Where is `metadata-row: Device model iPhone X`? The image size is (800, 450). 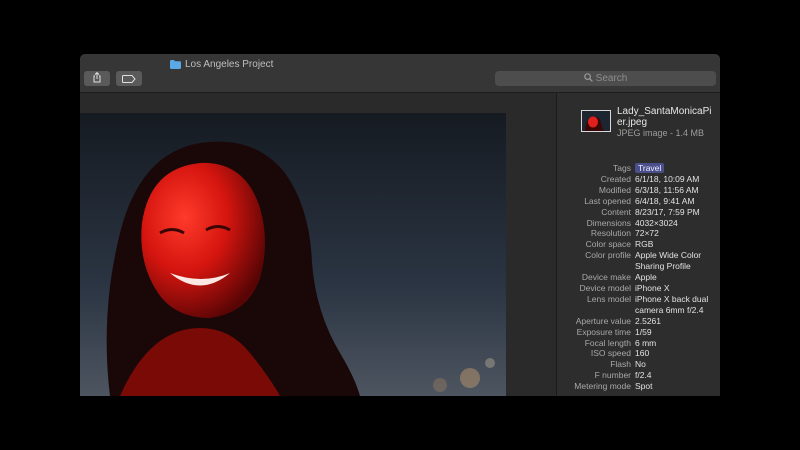 metadata-row: Device model iPhone X is located at coordinates (638, 288).